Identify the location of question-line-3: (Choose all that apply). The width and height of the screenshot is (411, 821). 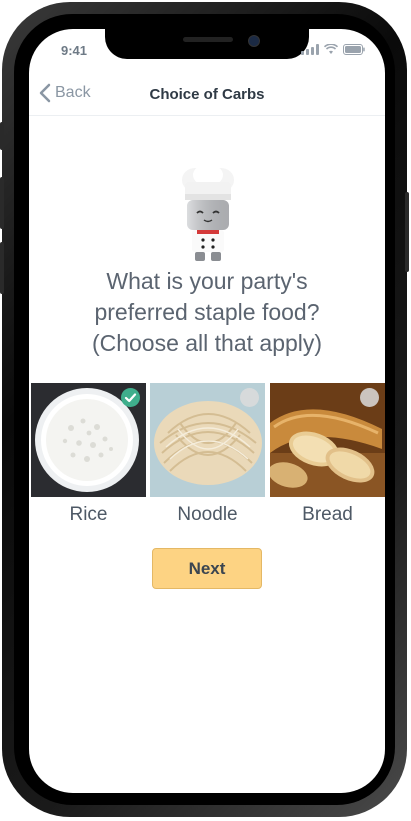
(207, 343).